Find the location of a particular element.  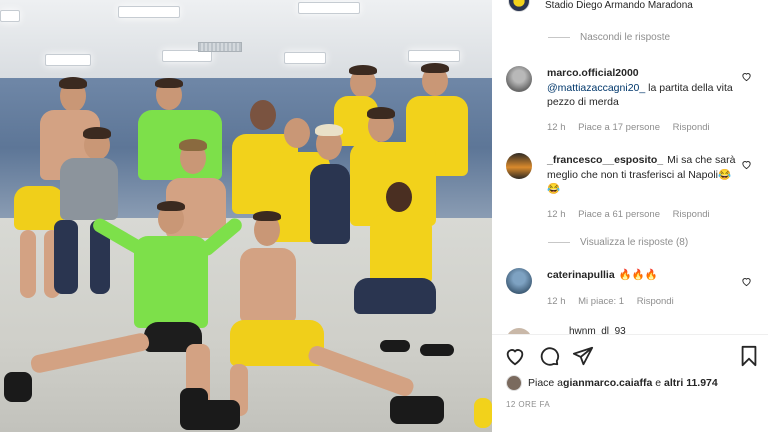

ceiling-vent is located at coordinates (220, 47).